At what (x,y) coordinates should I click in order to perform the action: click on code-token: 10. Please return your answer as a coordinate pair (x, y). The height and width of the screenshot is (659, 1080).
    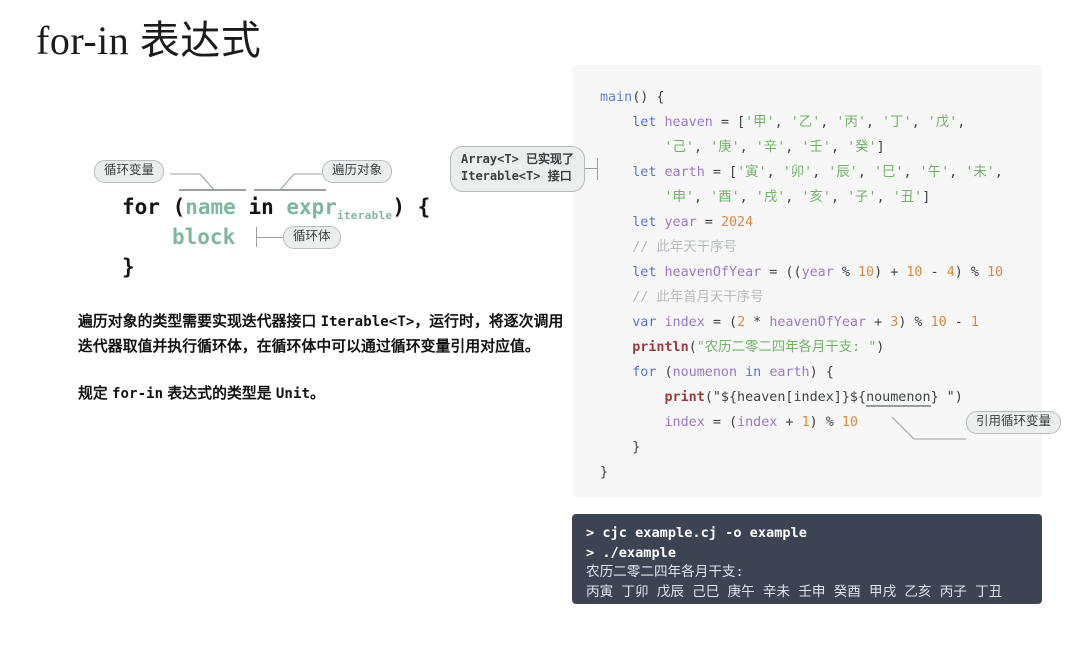
    Looking at the image, I should click on (914, 272).